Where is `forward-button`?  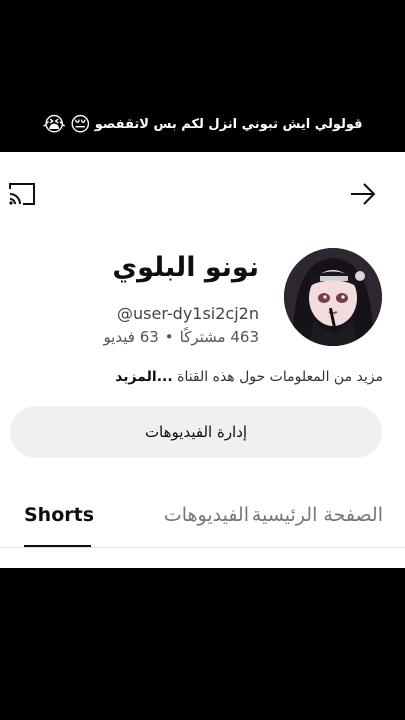
forward-button is located at coordinates (363, 194).